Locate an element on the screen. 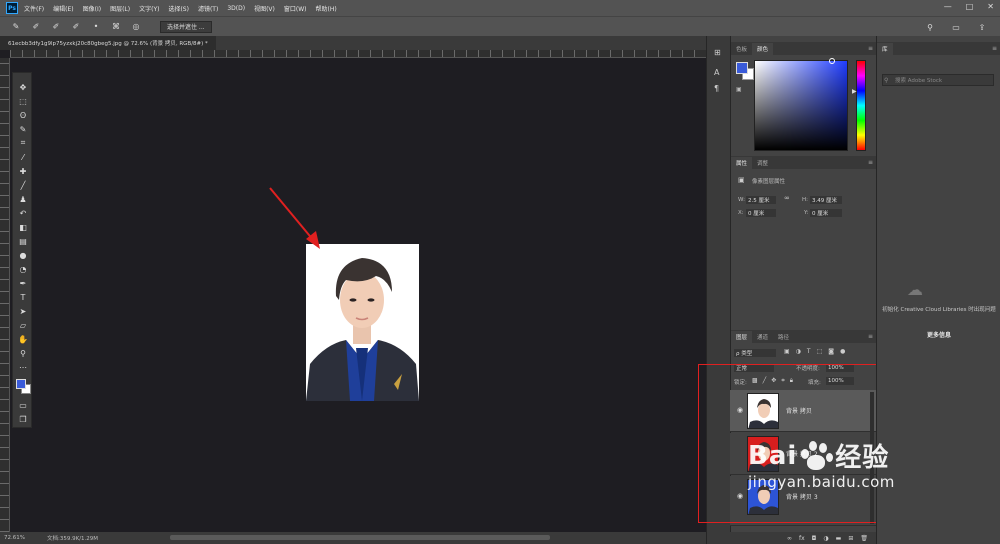 The height and width of the screenshot is (544, 1000). quick-select-tool-icon: ✎ is located at coordinates (16, 27).